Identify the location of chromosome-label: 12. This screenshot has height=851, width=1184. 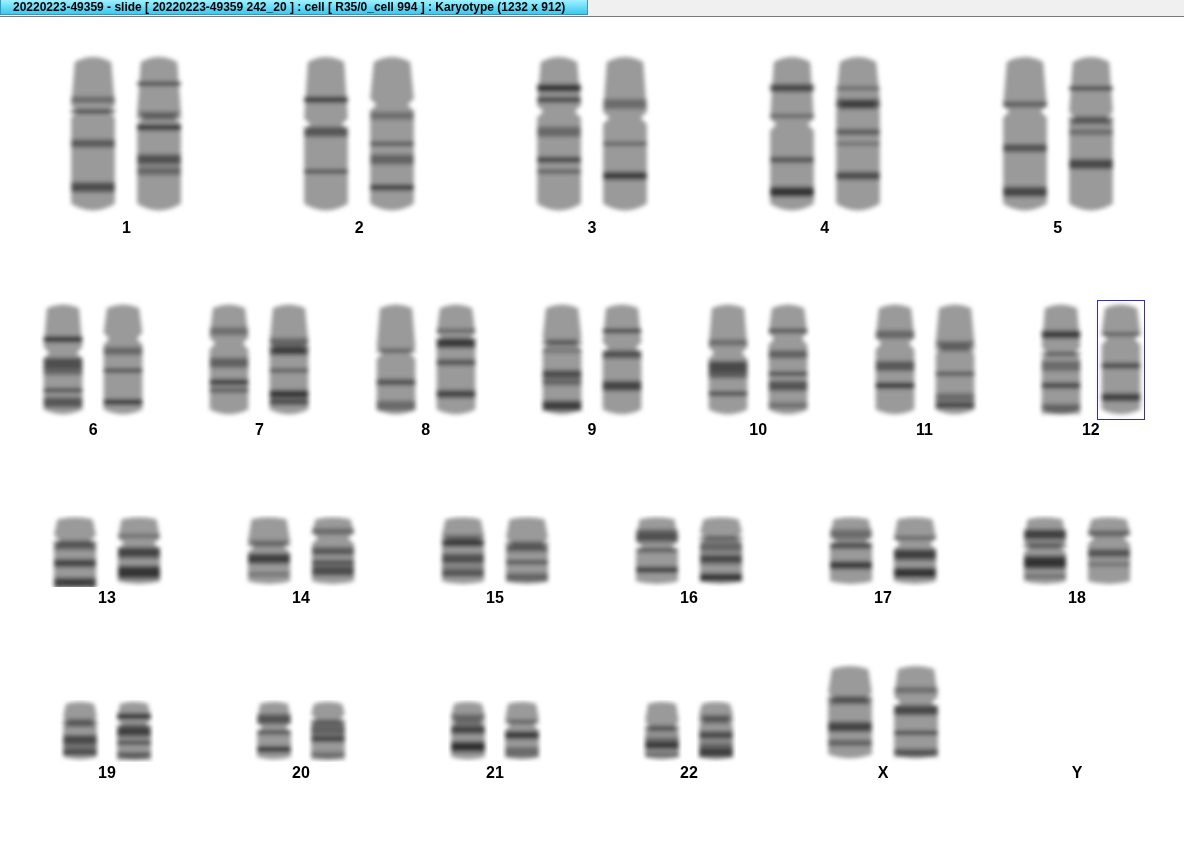
(1090, 430).